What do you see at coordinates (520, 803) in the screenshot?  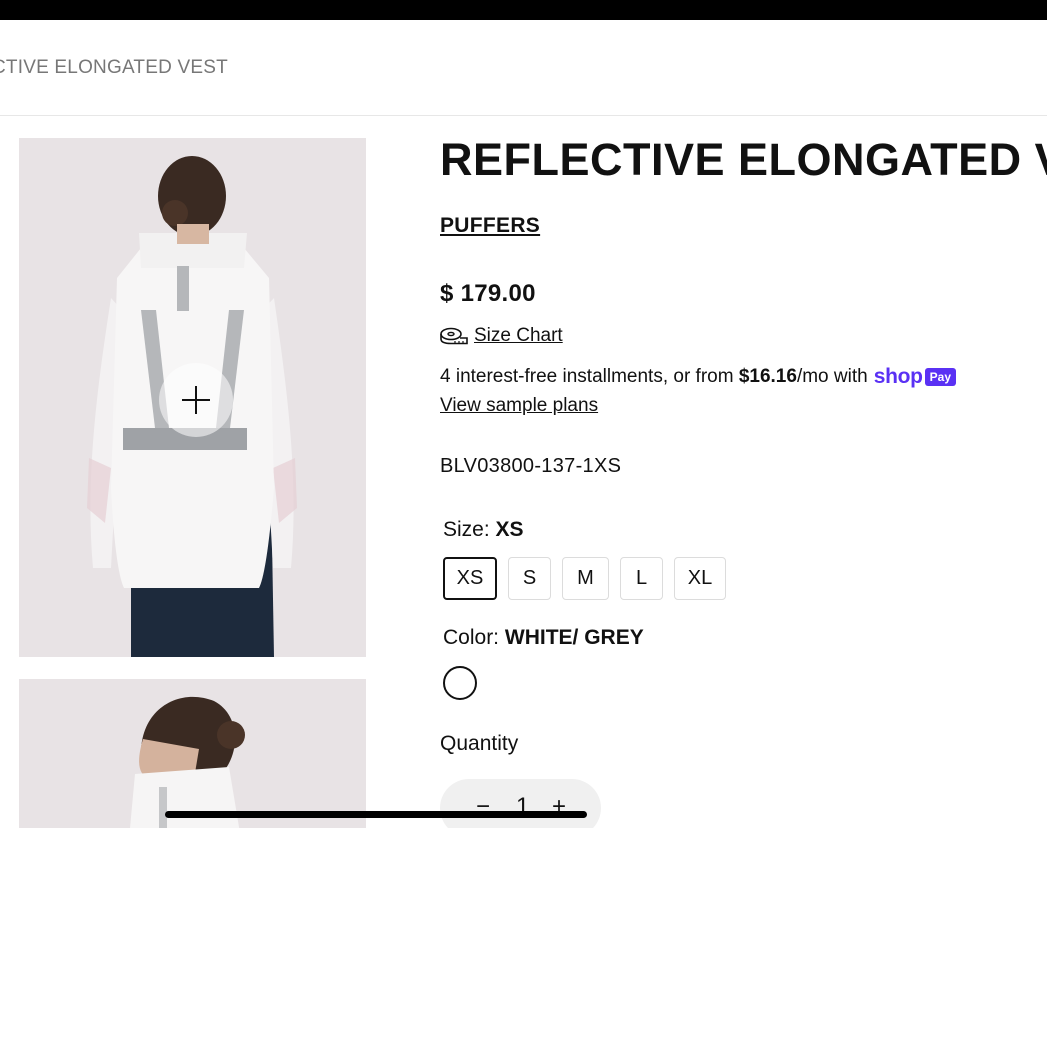 I see `quantity-stepper: − 1 +` at bounding box center [520, 803].